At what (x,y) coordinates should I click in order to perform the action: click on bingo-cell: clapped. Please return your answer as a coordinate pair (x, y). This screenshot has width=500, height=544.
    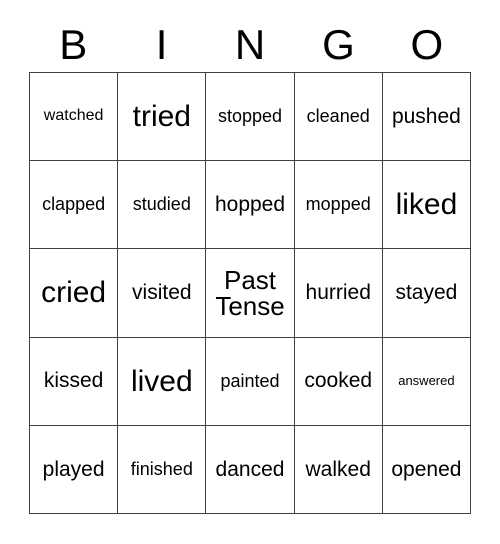
    Looking at the image, I should click on (74, 205).